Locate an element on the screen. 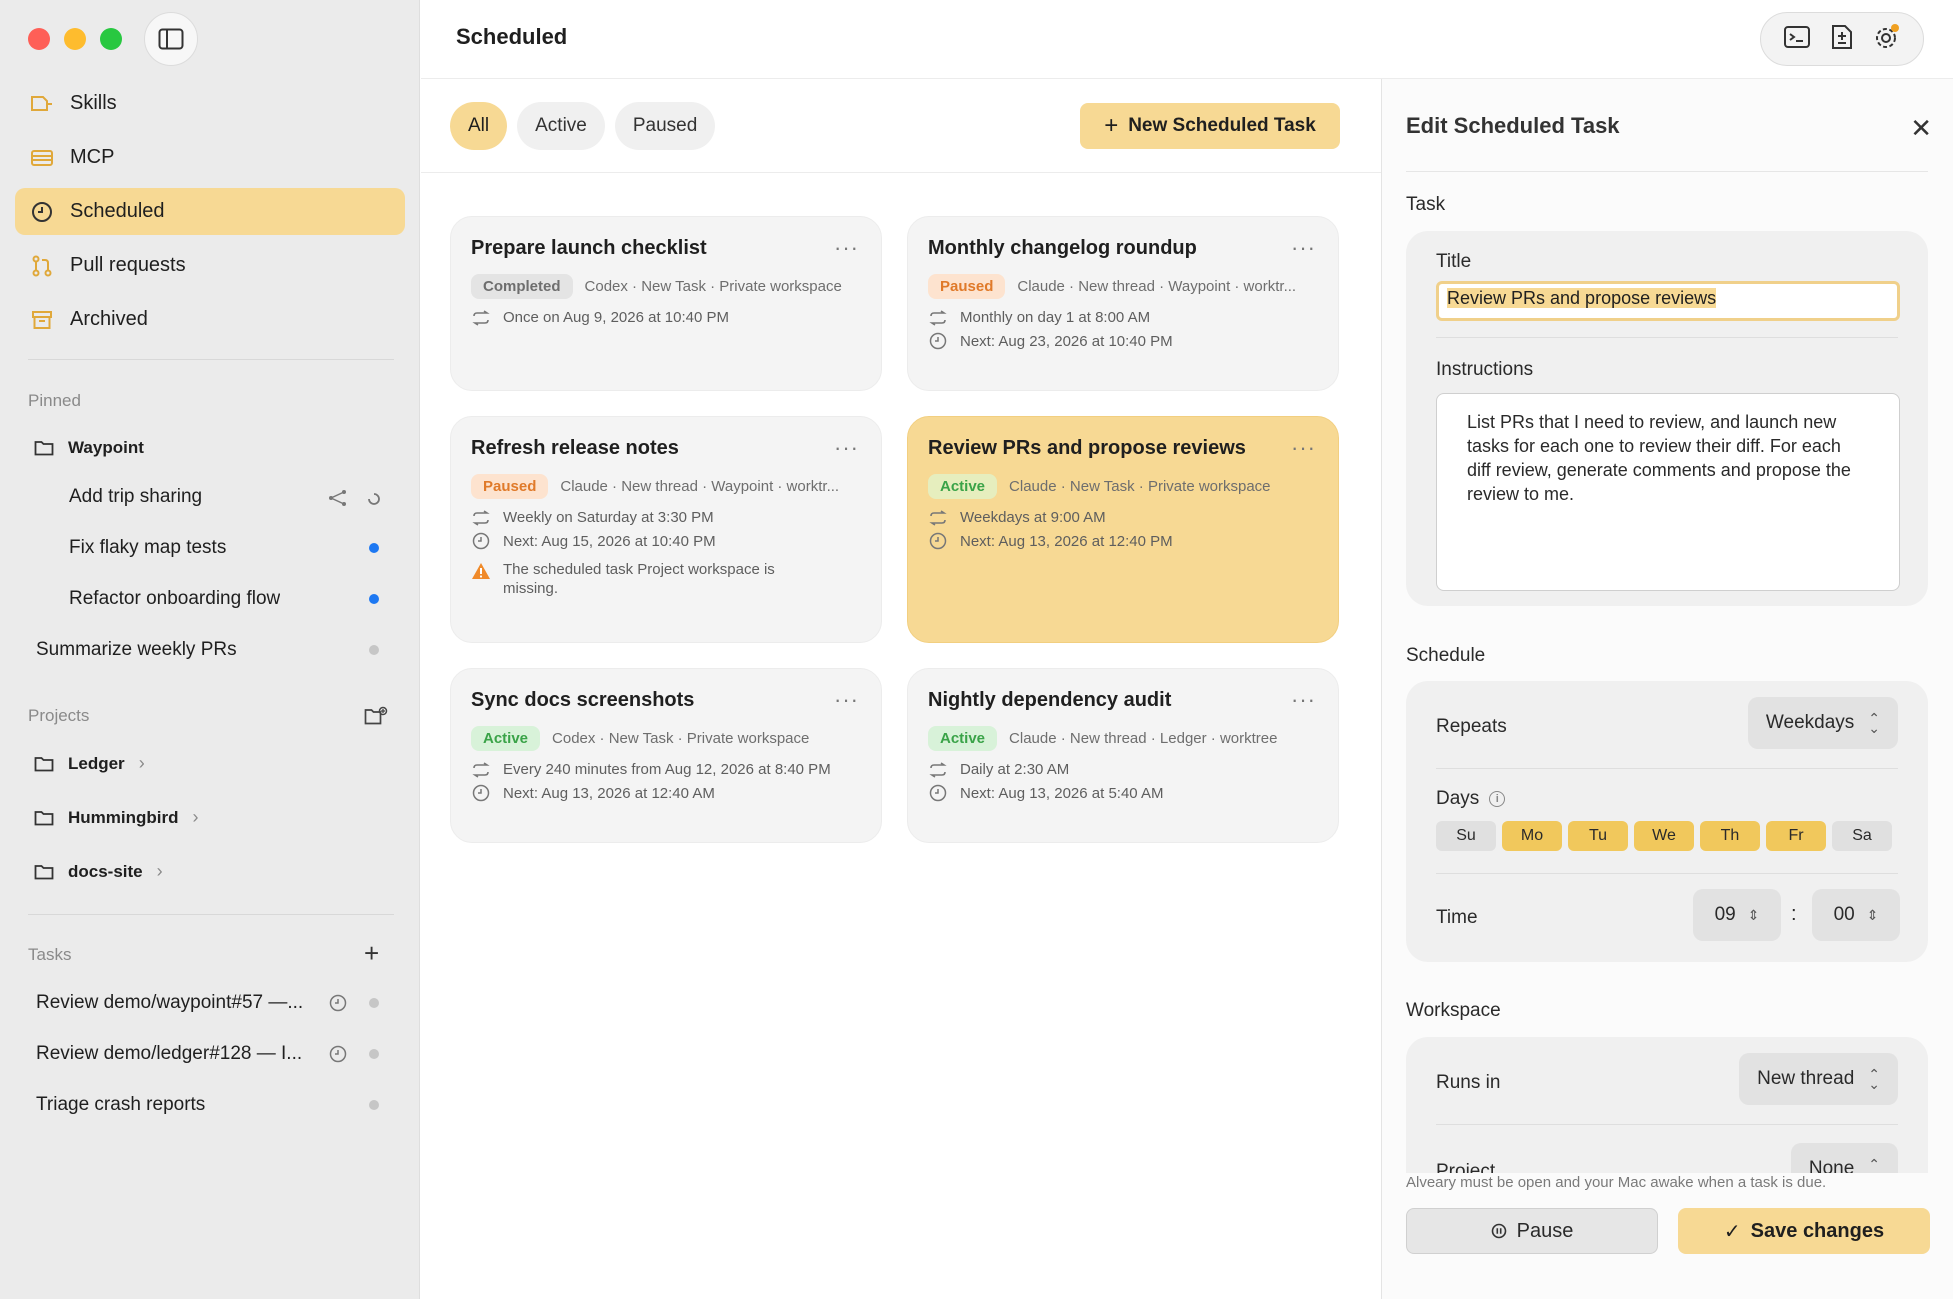  runs-in-value: New thread is located at coordinates (1806, 1078).